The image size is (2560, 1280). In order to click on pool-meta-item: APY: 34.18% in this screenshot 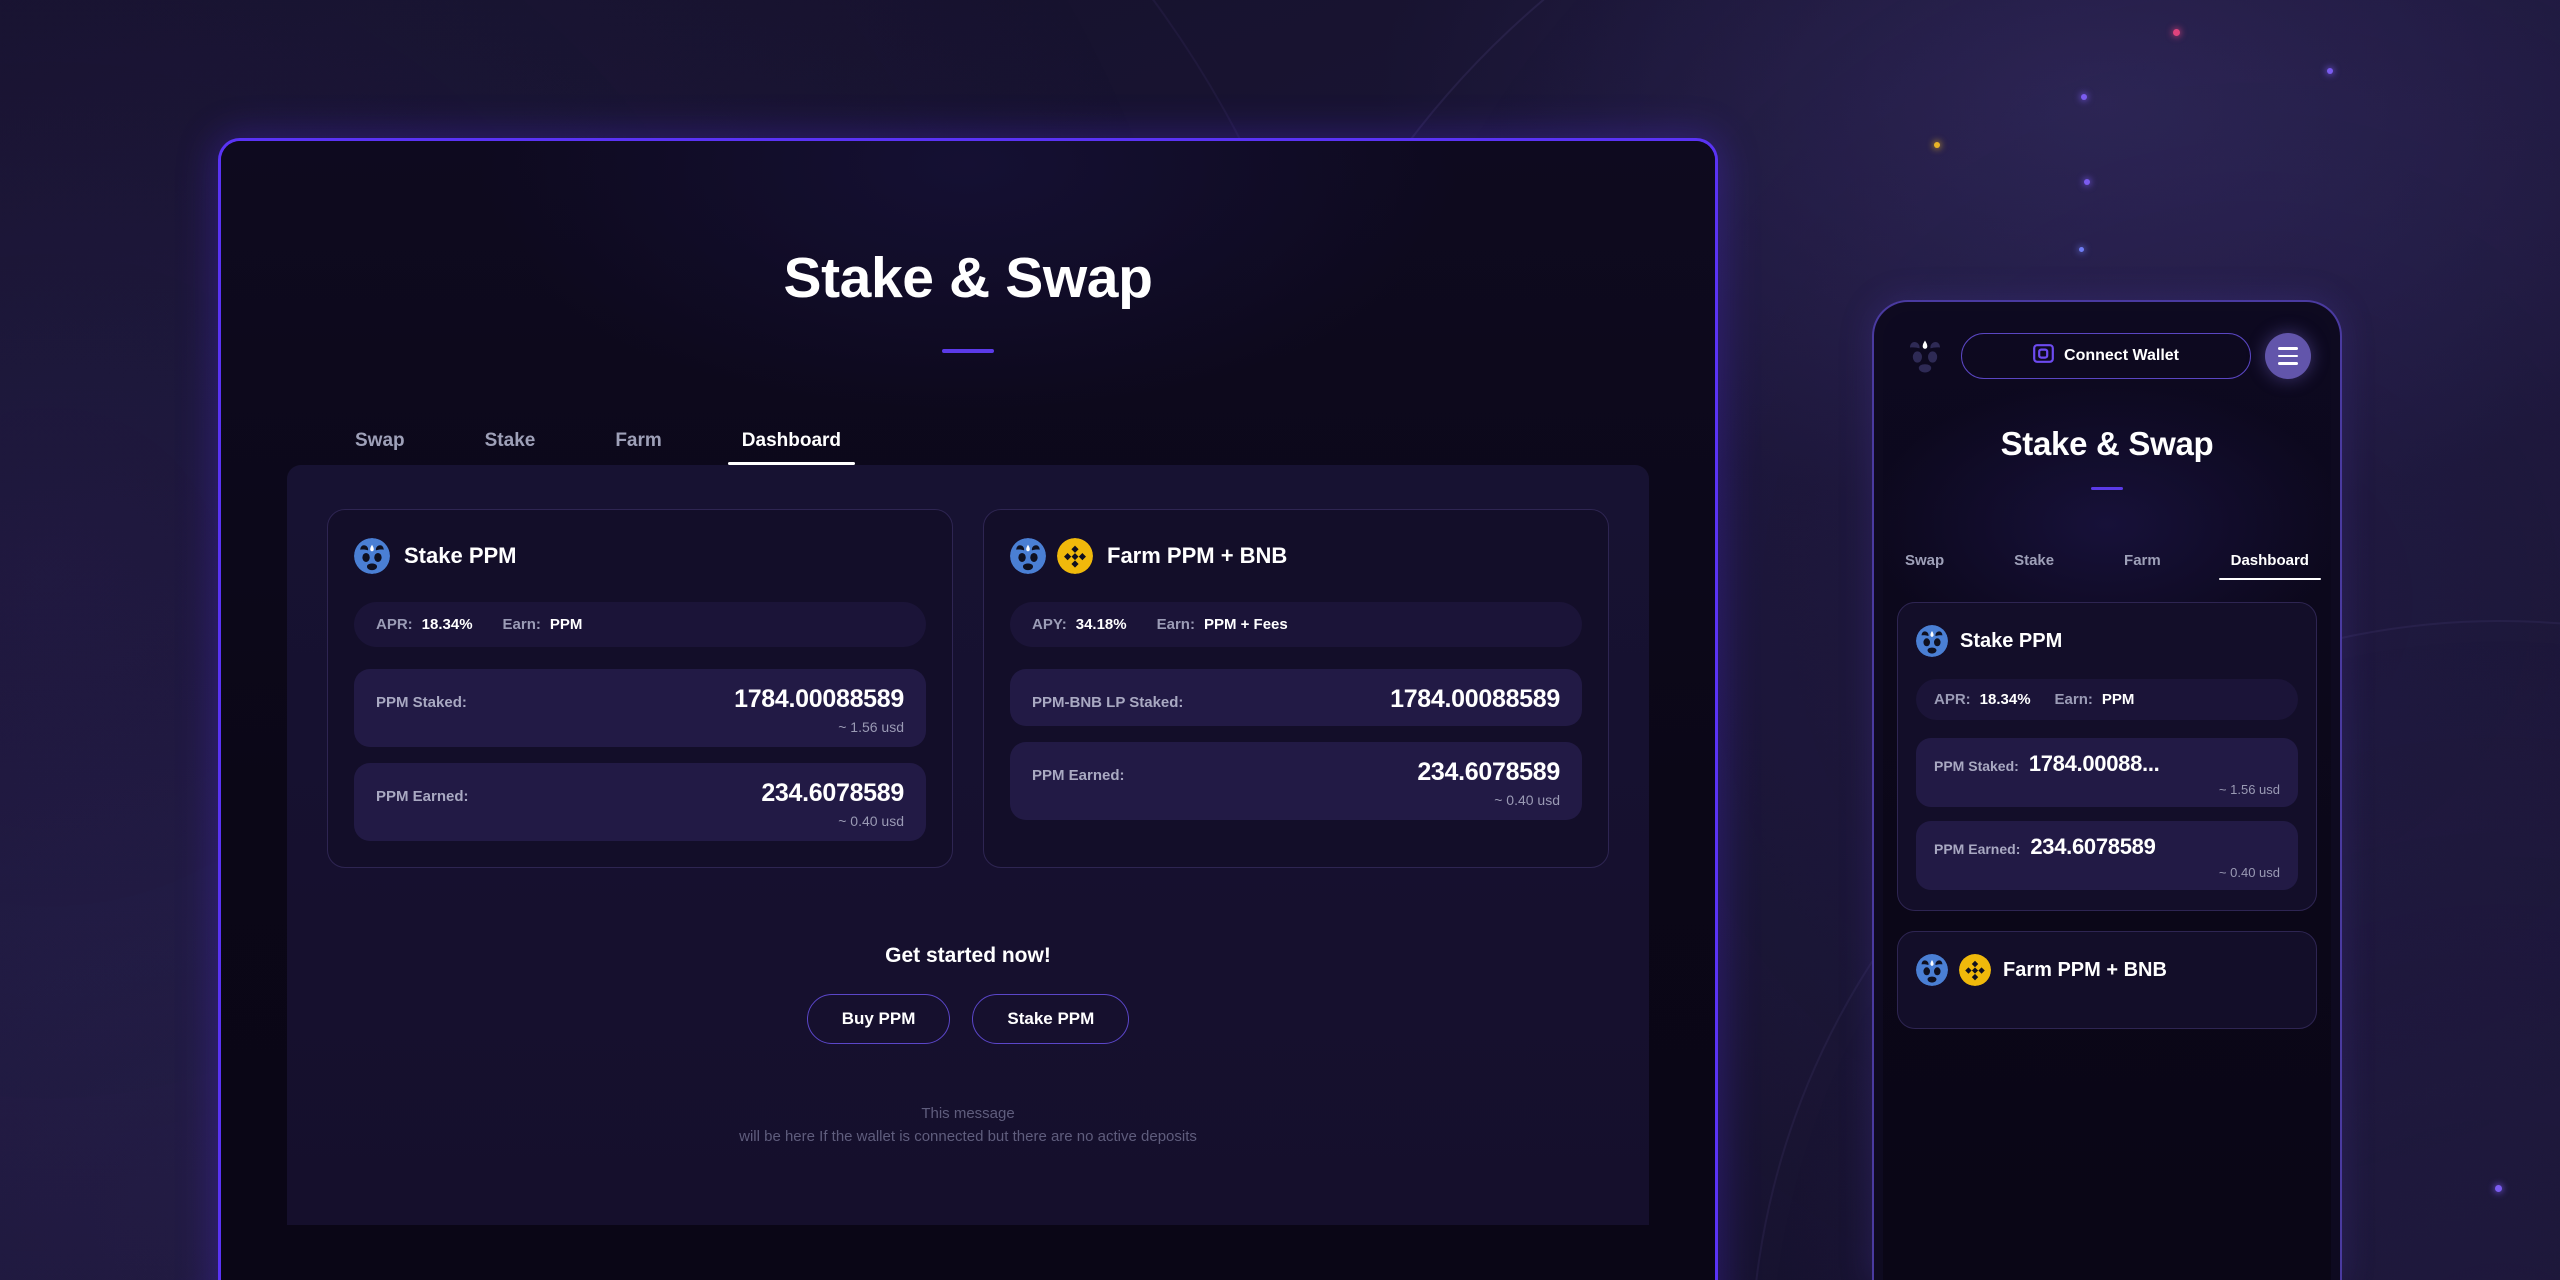, I will do `click(1079, 624)`.